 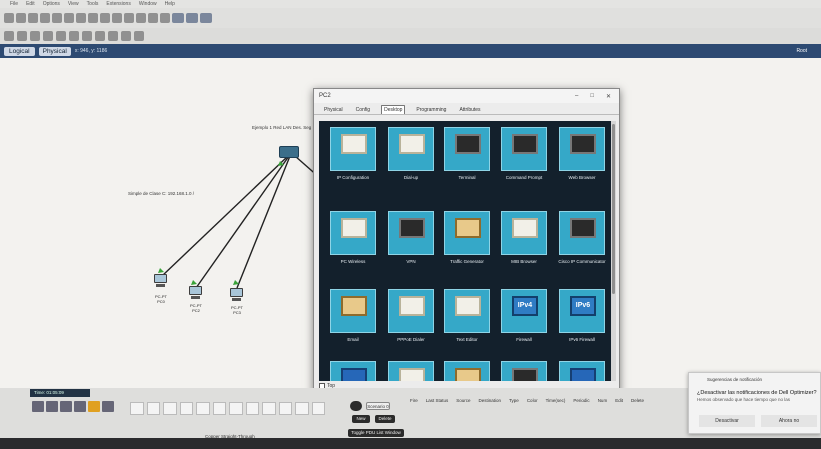 What do you see at coordinates (466, 96) in the screenshot?
I see `window-titlebar: PC2 – □ ✕` at bounding box center [466, 96].